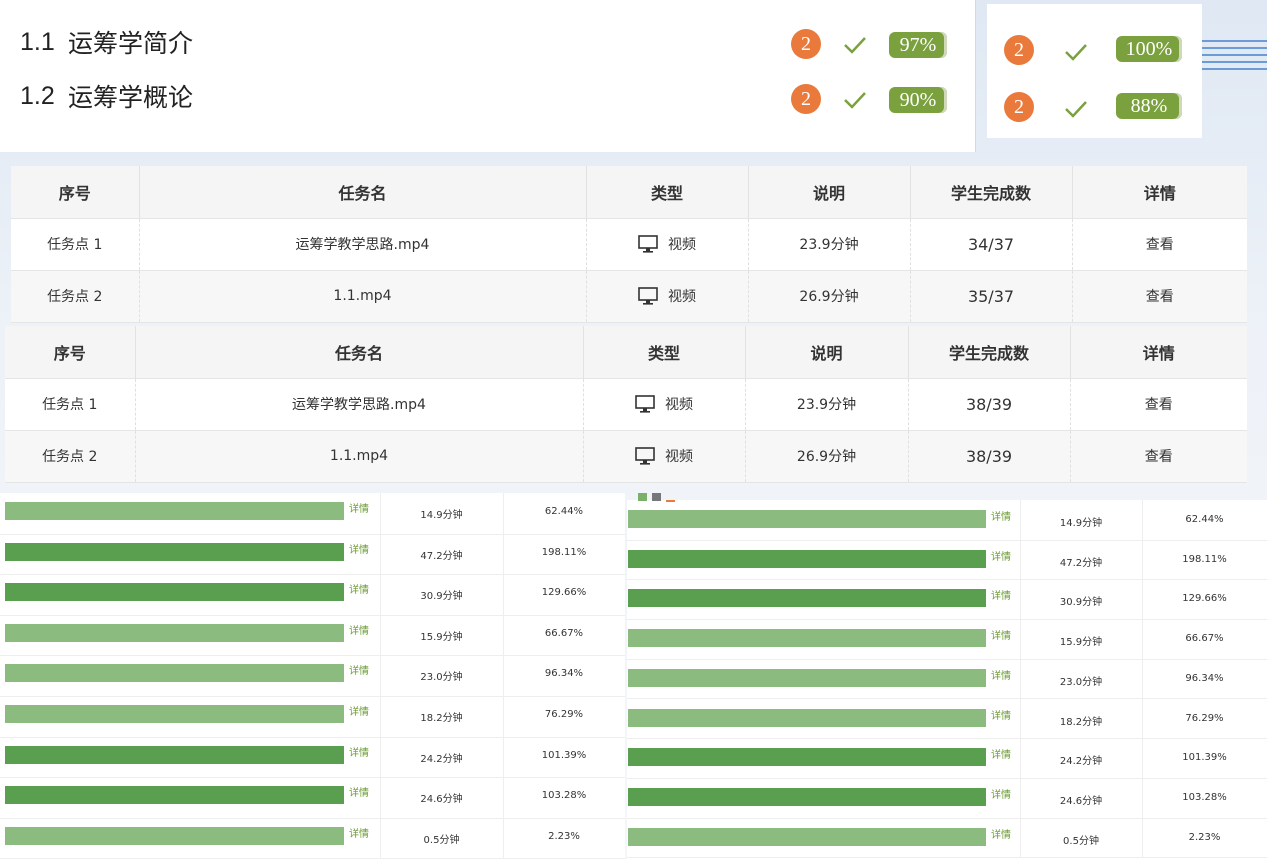 This screenshot has height=859, width=1267. Describe the element at coordinates (1094, 71) in the screenshot. I see `side-progress-panel: 2 100% 2 88%` at that location.